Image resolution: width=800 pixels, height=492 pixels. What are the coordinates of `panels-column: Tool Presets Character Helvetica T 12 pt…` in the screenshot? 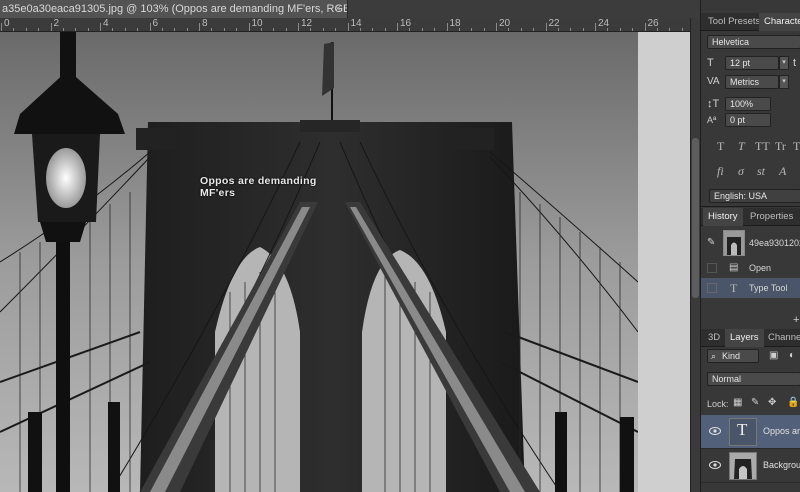 It's located at (750, 246).